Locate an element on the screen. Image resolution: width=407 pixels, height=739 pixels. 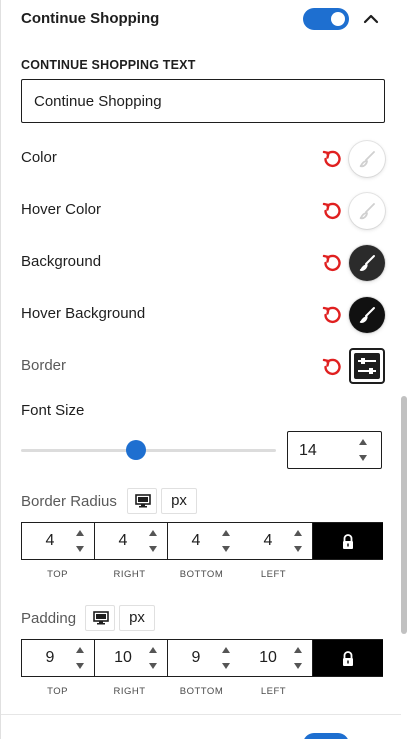
padding-top-value: 9 is located at coordinates (50, 657).